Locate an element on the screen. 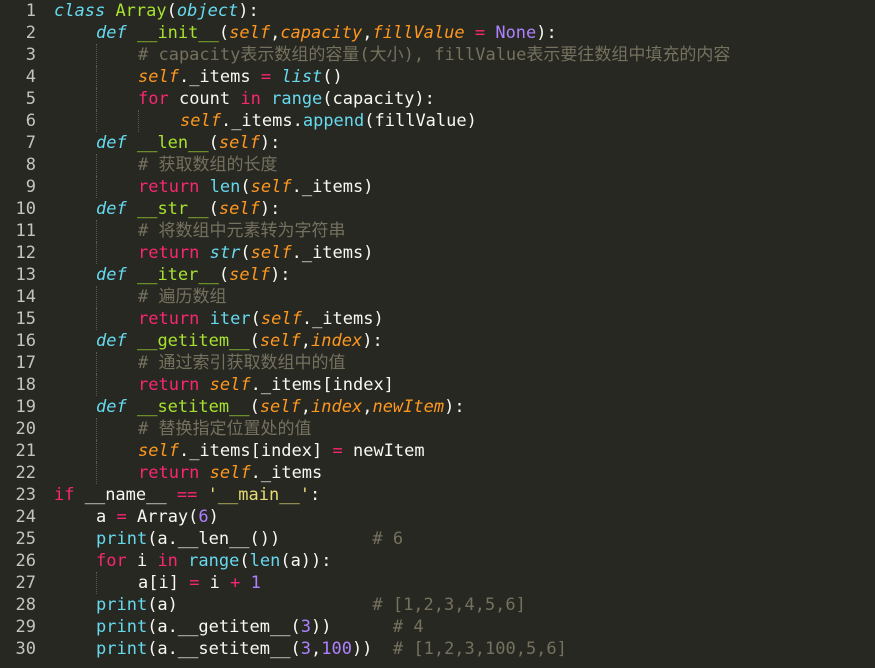 The width and height of the screenshot is (875, 668). code-line: 11 # 将数组中元素转为字符串 is located at coordinates (437, 231).